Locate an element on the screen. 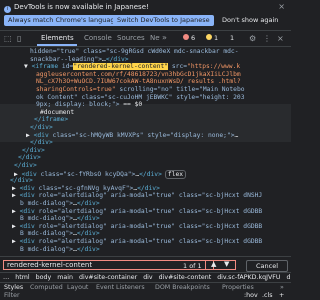 The width and height of the screenshot is (320, 300). hover-state-toggle: :hov is located at coordinates (251, 295).